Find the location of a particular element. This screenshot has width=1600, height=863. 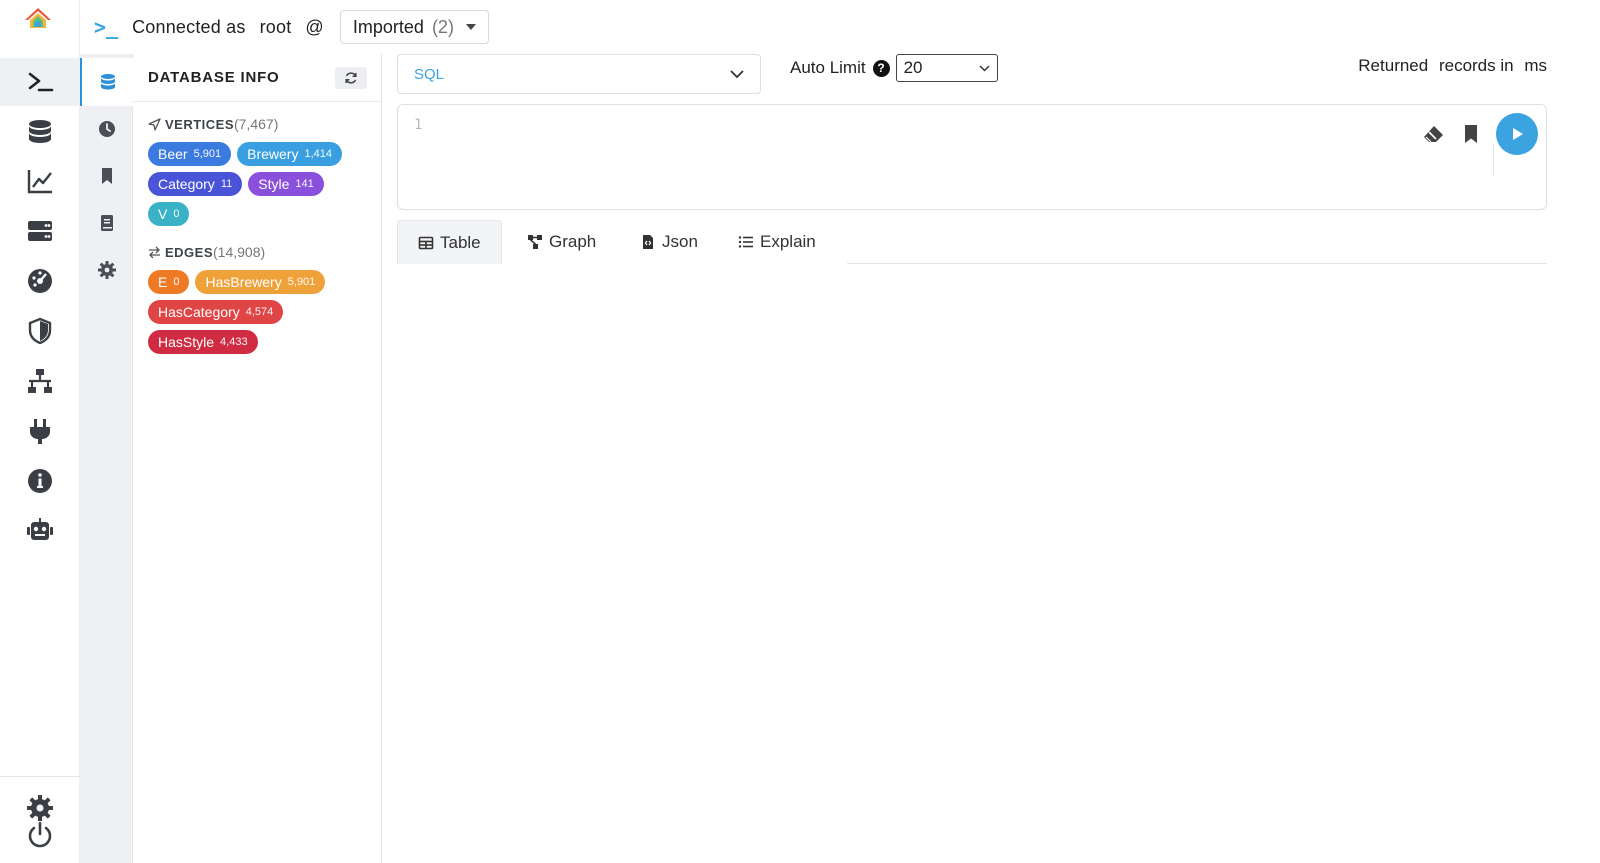

rail-separator is located at coordinates (40, 776).